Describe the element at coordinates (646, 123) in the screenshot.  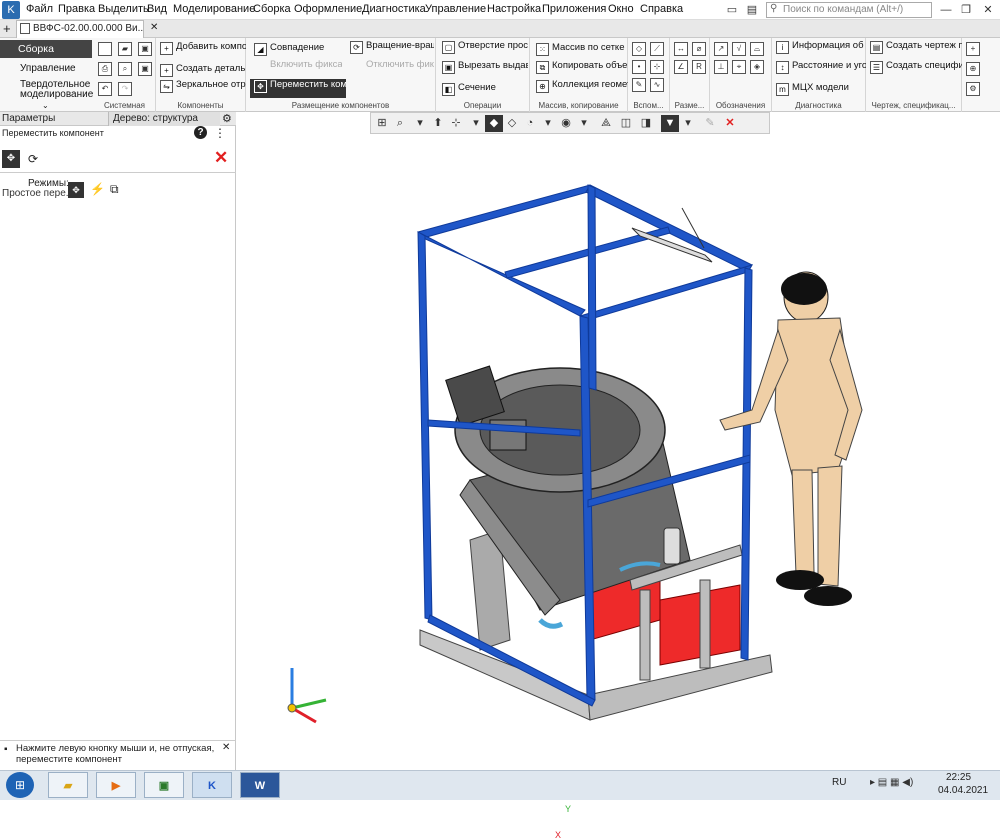
I see `layers-icon: ◨` at that location.